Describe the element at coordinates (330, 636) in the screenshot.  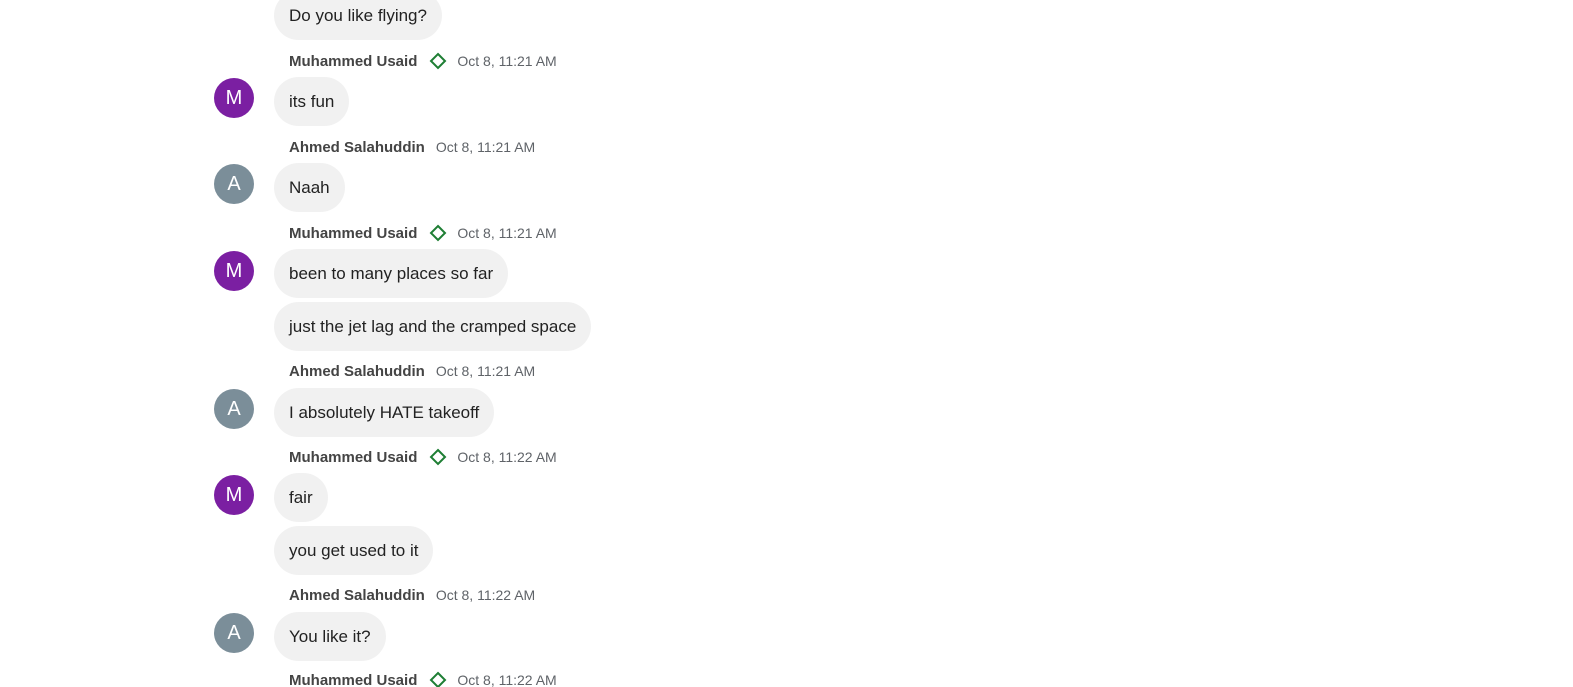
I see `message-bubble: You like it?` at that location.